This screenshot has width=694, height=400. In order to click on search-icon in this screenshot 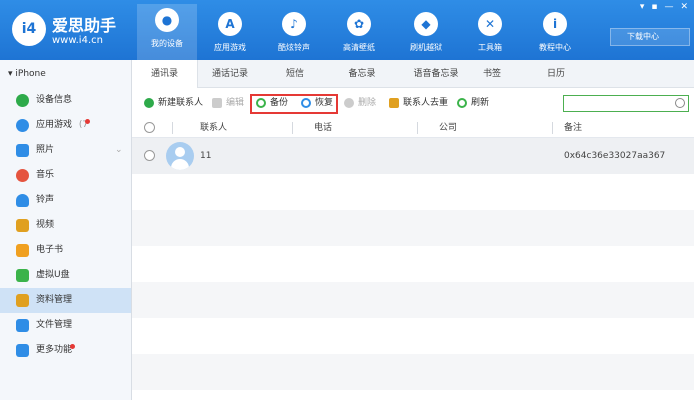, I will do `click(680, 103)`.